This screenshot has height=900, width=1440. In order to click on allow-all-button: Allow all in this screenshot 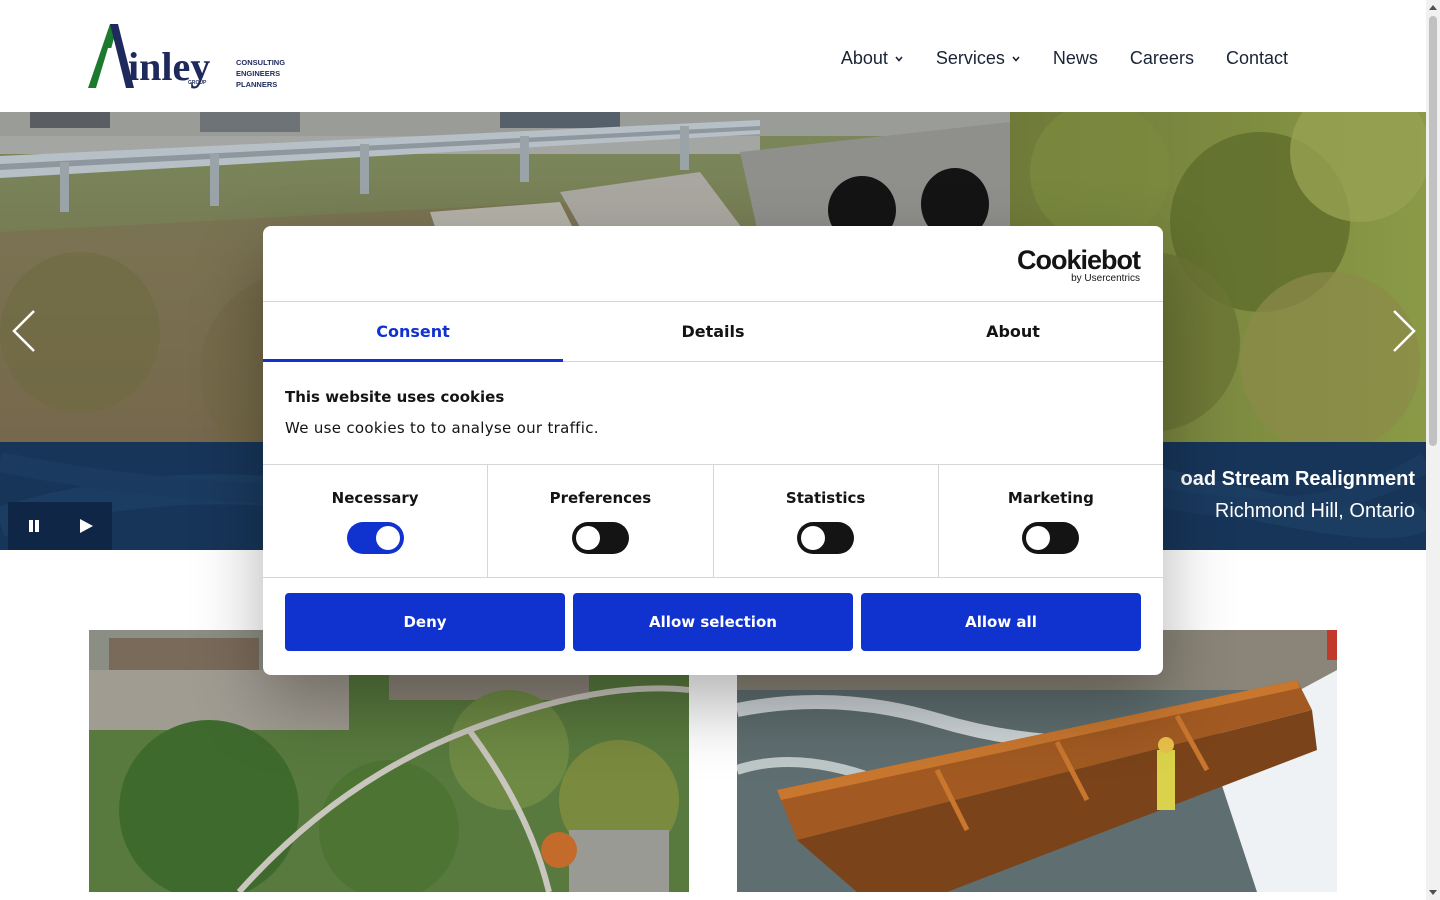, I will do `click(1001, 622)`.